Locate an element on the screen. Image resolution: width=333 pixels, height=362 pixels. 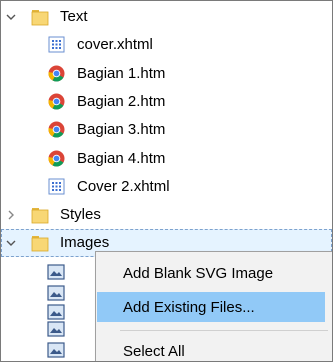
tree-file-label: Cover 2.xhtml is located at coordinates (123, 186).